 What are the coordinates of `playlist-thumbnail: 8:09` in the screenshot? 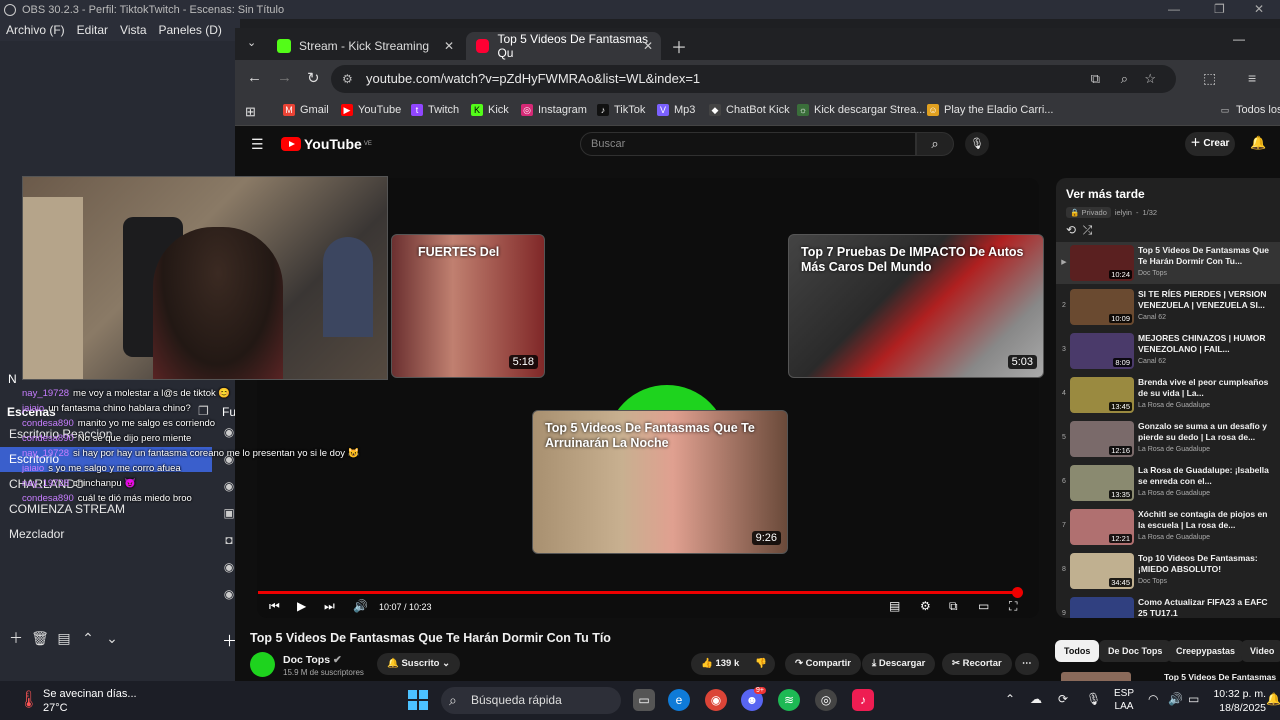 It's located at (1102, 351).